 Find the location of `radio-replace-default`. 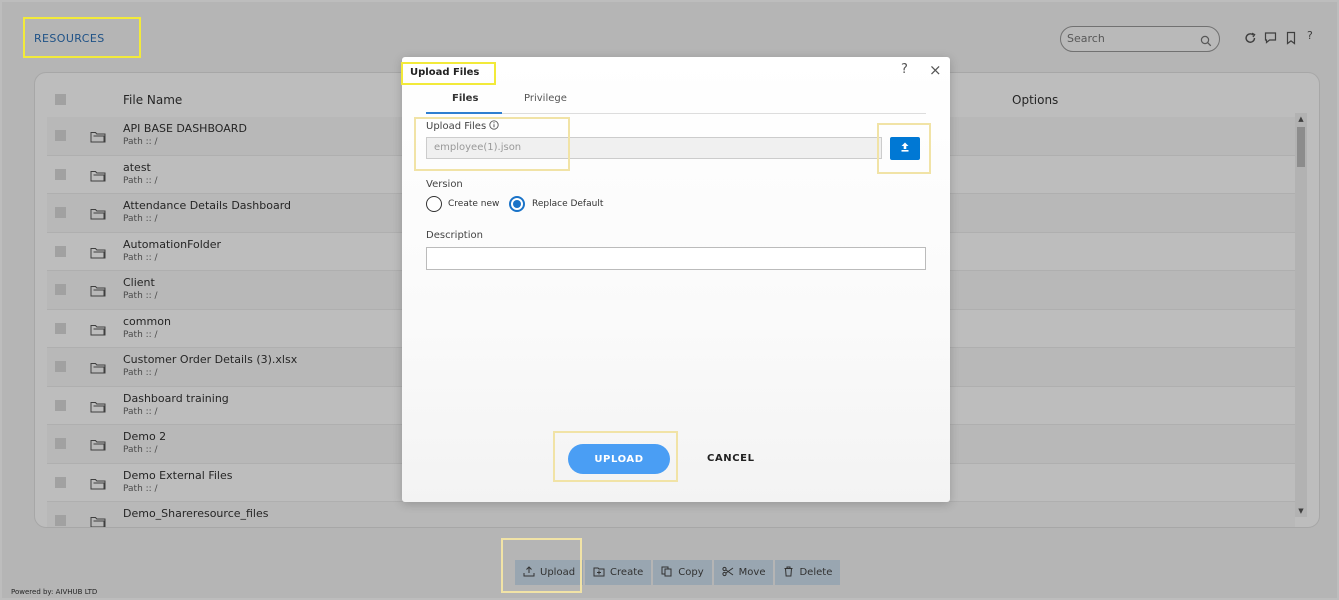

radio-replace-default is located at coordinates (517, 204).